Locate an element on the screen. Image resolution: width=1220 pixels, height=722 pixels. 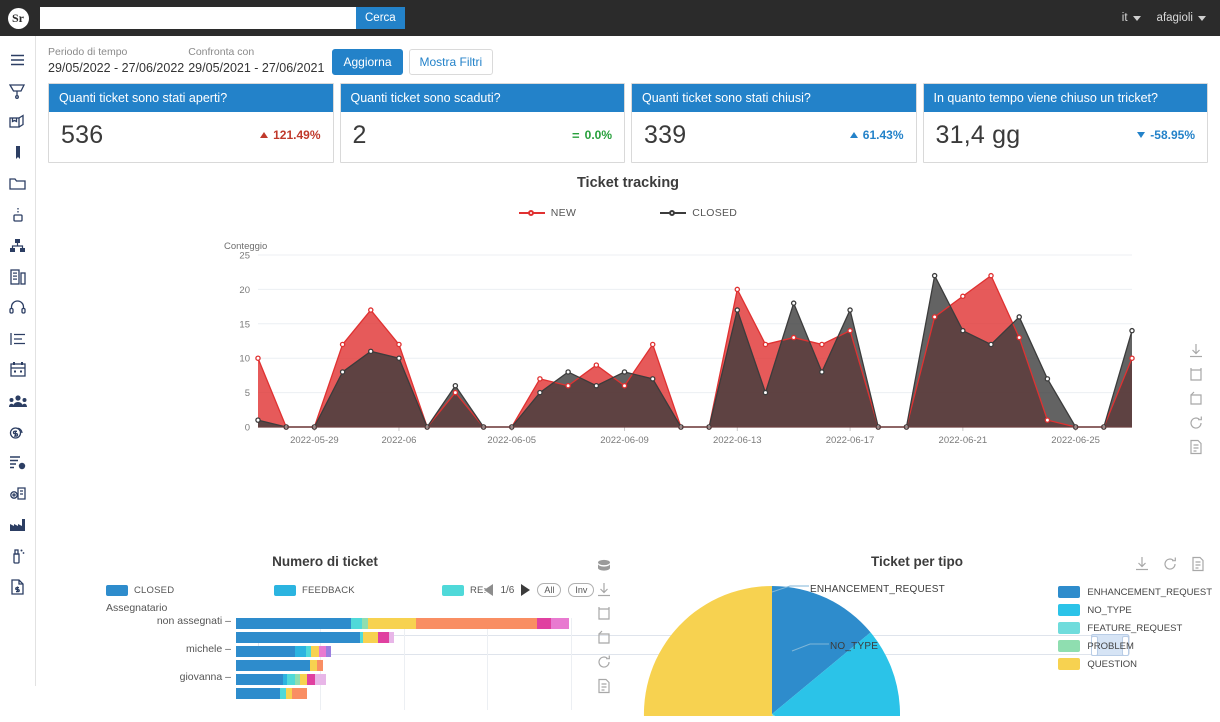
legend-item-problem: PROBLEM is located at coordinates (1135, 646).